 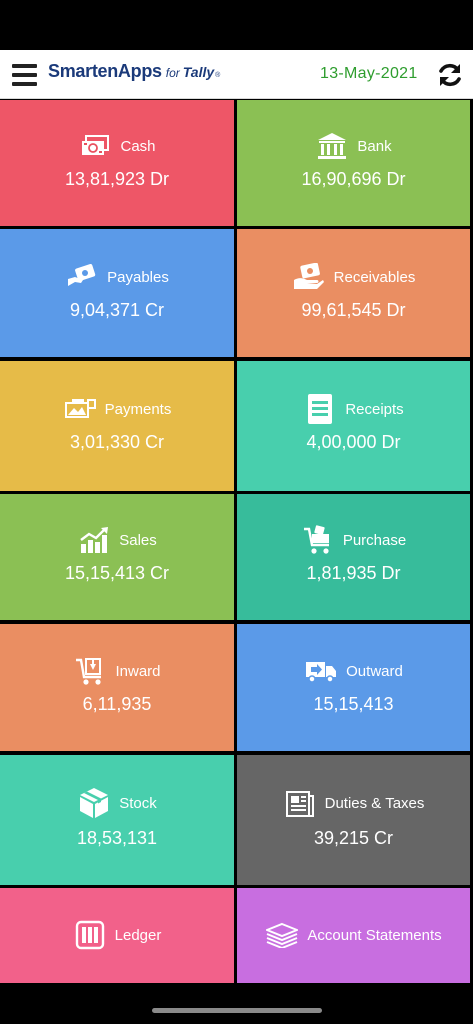 What do you see at coordinates (94, 803) in the screenshot?
I see `stock-icon` at bounding box center [94, 803].